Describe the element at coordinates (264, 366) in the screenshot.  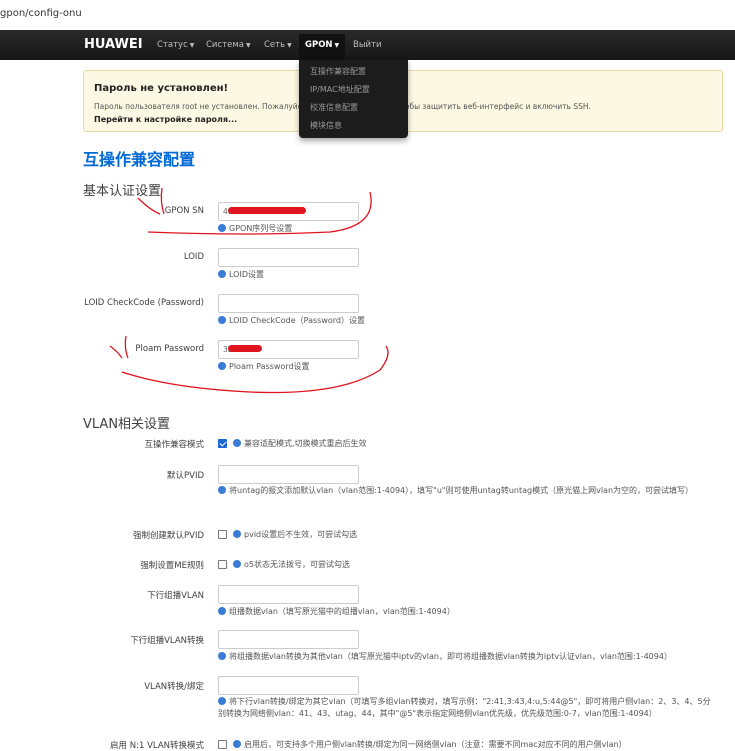
I see `ploam-password-help: Ploam Password设置` at that location.